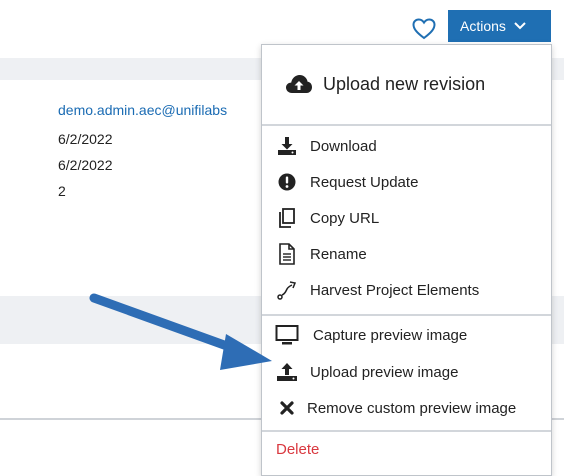  What do you see at coordinates (180, 331) in the screenshot?
I see `annotation-arrow` at bounding box center [180, 331].